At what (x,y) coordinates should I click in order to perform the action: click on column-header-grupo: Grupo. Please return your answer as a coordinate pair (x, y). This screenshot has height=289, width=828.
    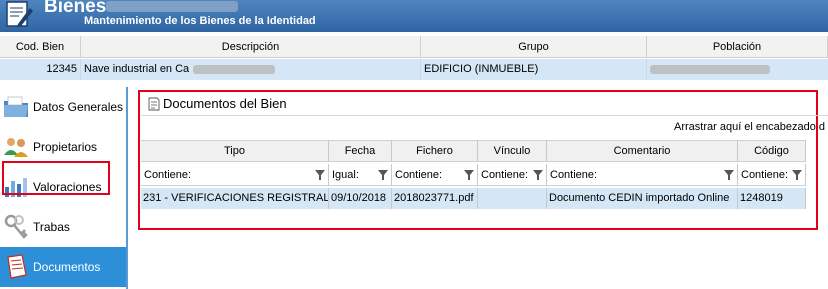
    Looking at the image, I should click on (534, 47).